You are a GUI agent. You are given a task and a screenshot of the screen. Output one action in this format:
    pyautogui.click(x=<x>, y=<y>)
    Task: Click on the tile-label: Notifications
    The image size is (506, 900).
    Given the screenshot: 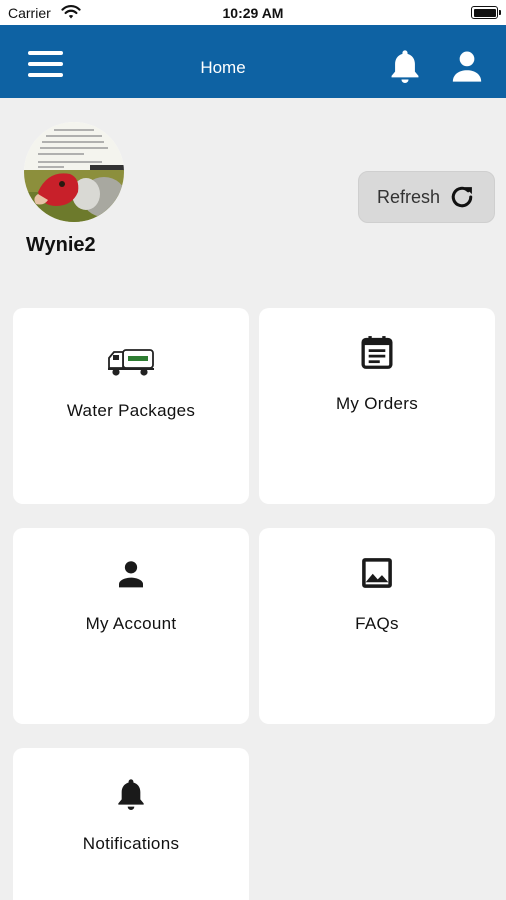 What is the action you would take?
    pyautogui.click(x=131, y=843)
    